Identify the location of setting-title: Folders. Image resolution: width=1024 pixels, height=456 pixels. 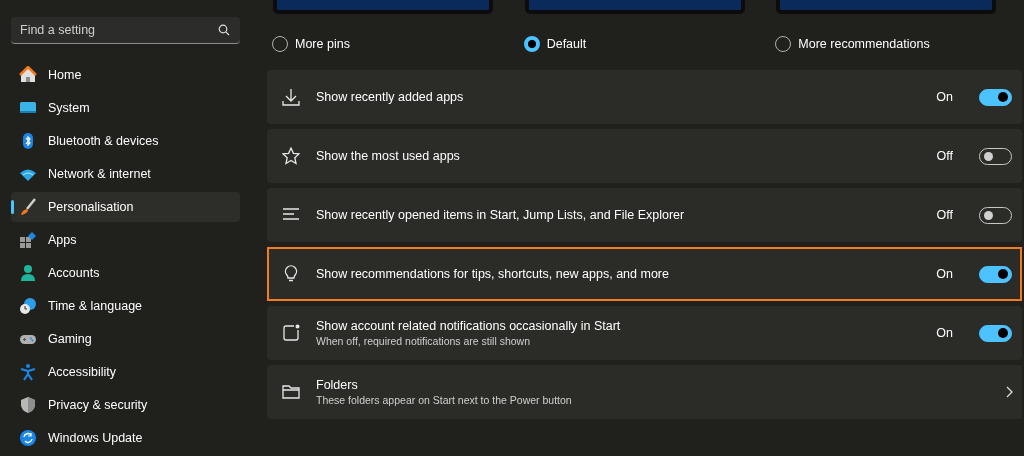
(337, 385).